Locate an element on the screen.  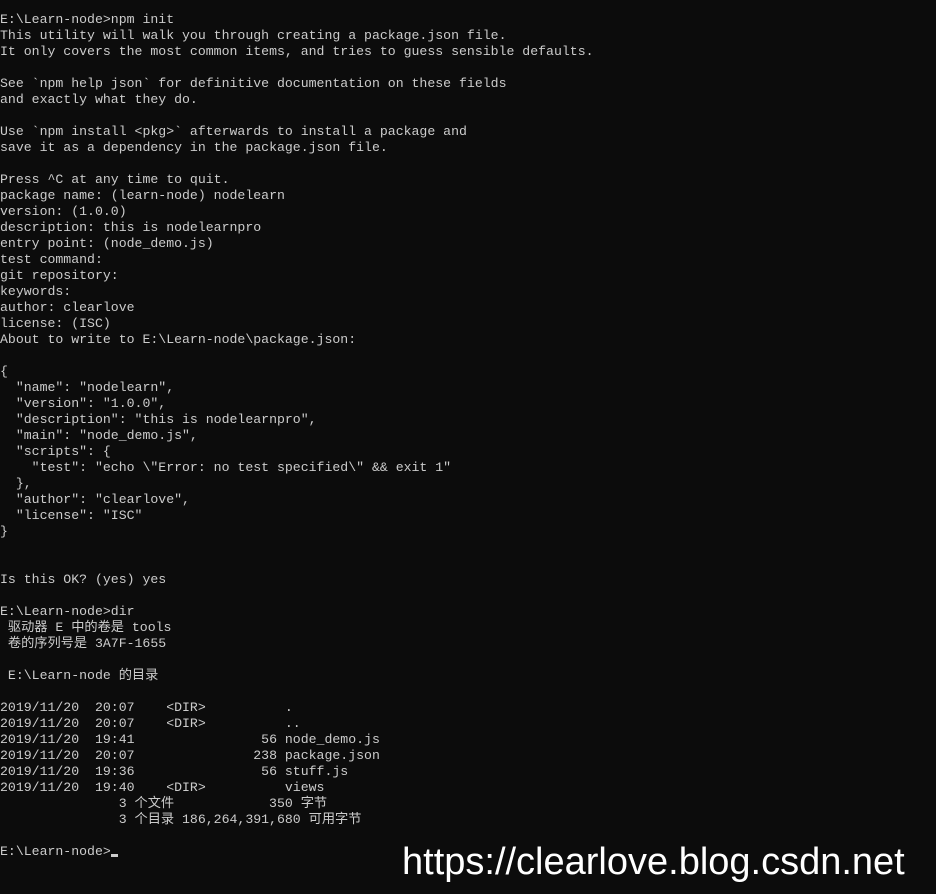
terminal-line: "main": "node_demo.js", is located at coordinates (99, 435).